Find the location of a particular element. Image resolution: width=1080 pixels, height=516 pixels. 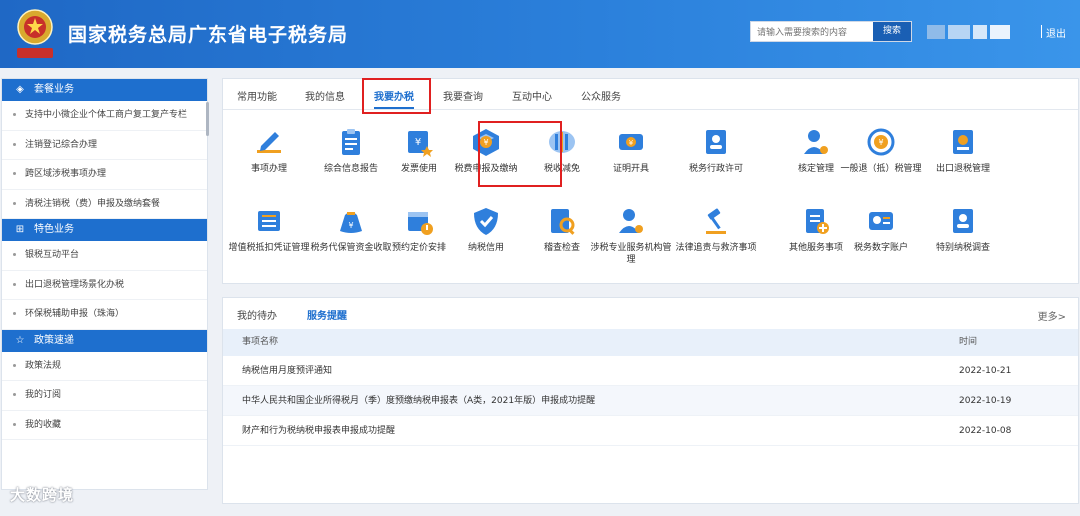

clipboard-icon is located at coordinates (351, 142).